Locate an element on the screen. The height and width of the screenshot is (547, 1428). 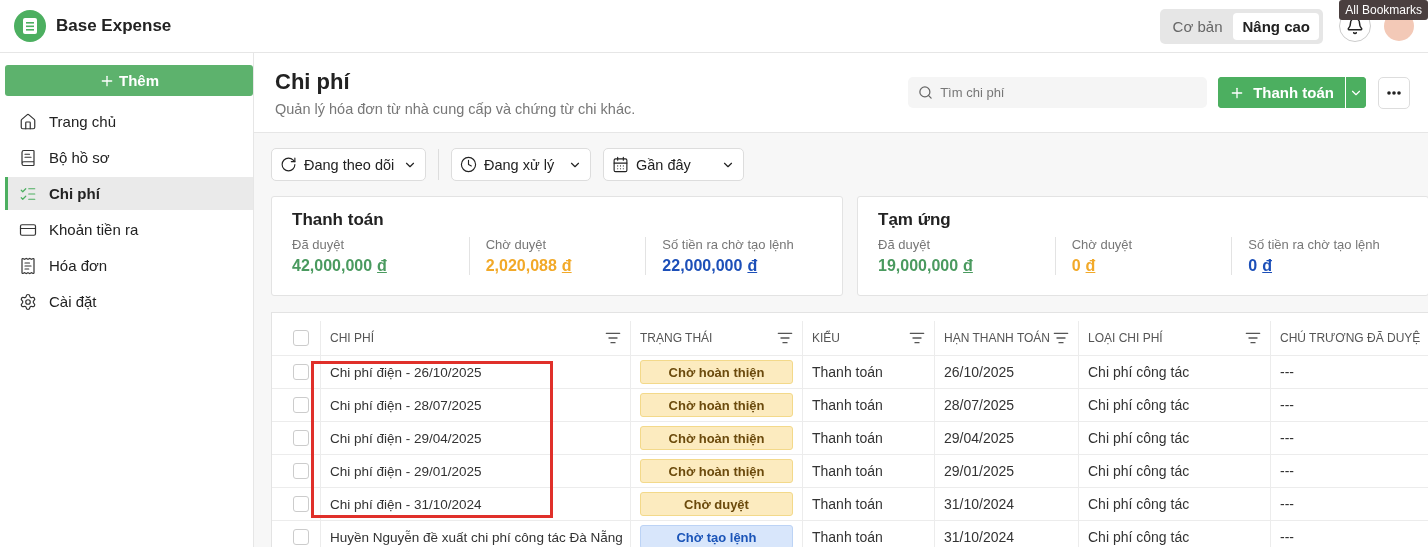
column-header: CHÚ TRƯƠNG ĐÃ DUYỆ is located at coordinates (1350, 338).